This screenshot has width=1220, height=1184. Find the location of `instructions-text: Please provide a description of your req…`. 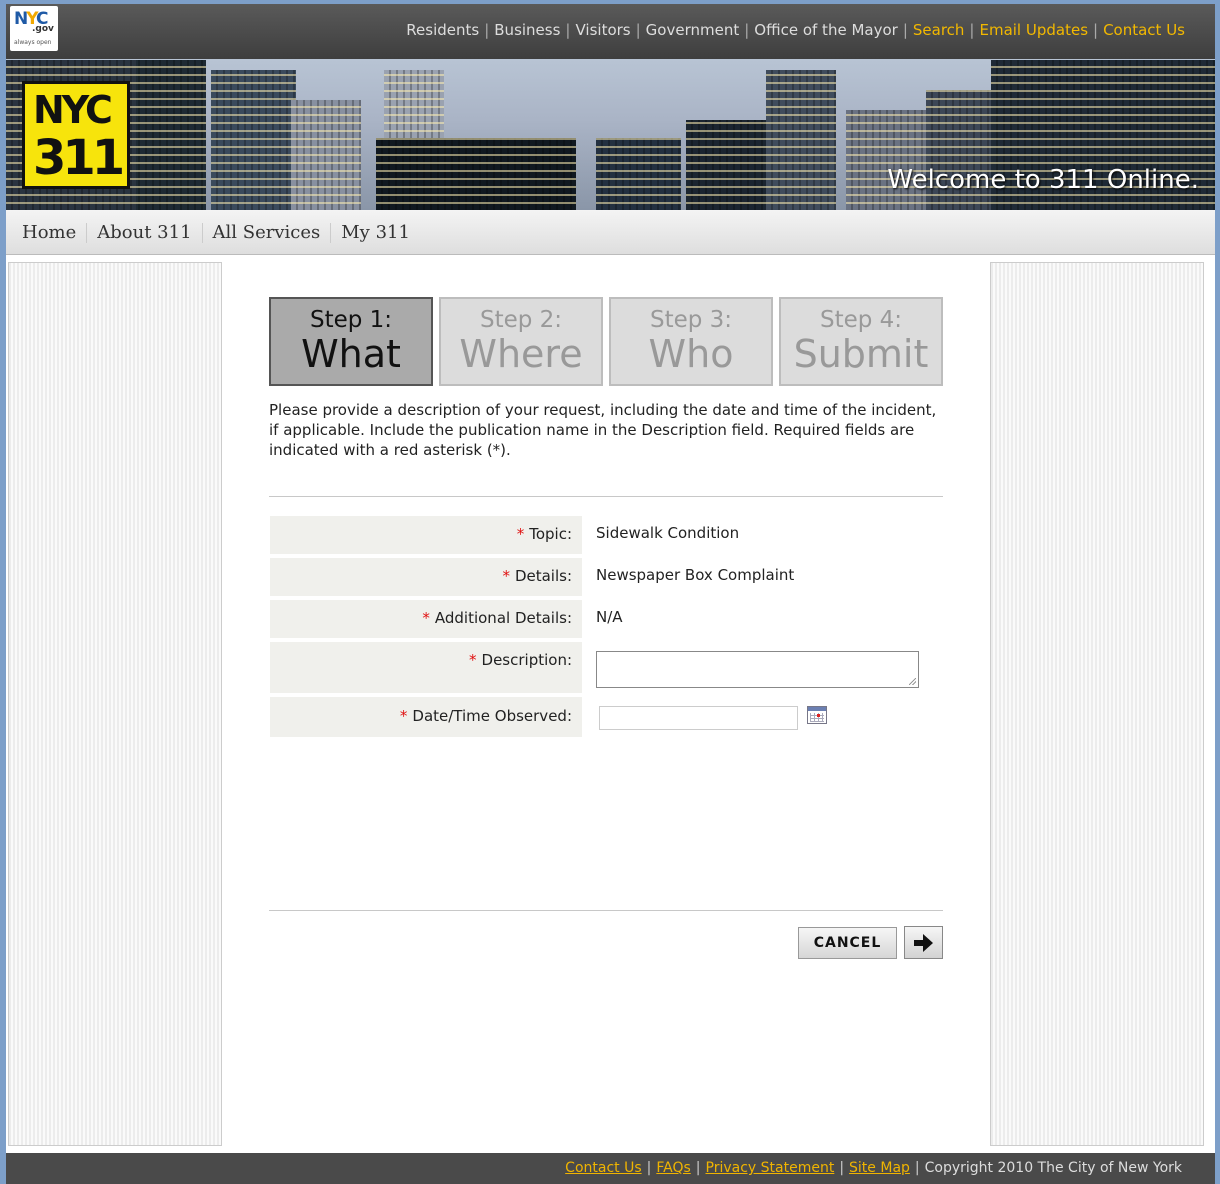

instructions-text: Please provide a description of your req… is located at coordinates (603, 430).